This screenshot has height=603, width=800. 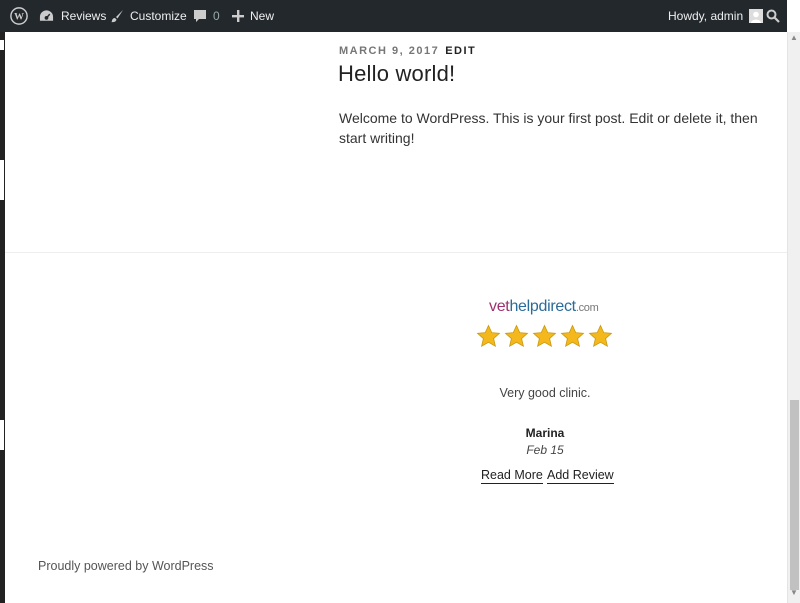 I want to click on reviewer-name: Marina, so click(x=545, y=433).